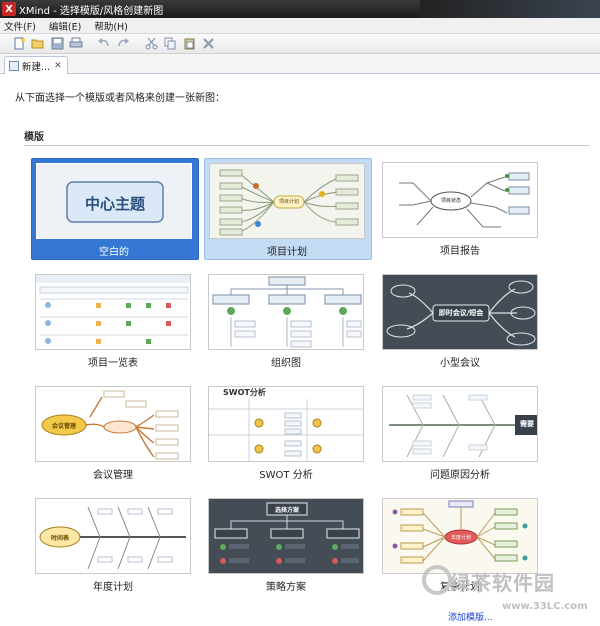 This screenshot has height=626, width=600. Describe the element at coordinates (460, 475) in the screenshot. I see `template-label: 问题原因分析` at that location.